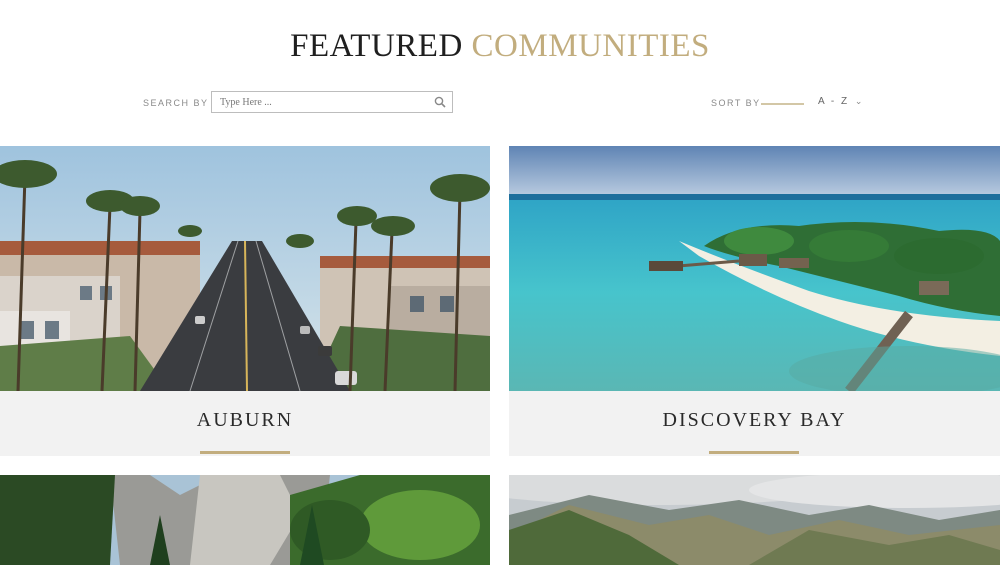 The image size is (1000, 565). I want to click on sort-divider, so click(782, 104).